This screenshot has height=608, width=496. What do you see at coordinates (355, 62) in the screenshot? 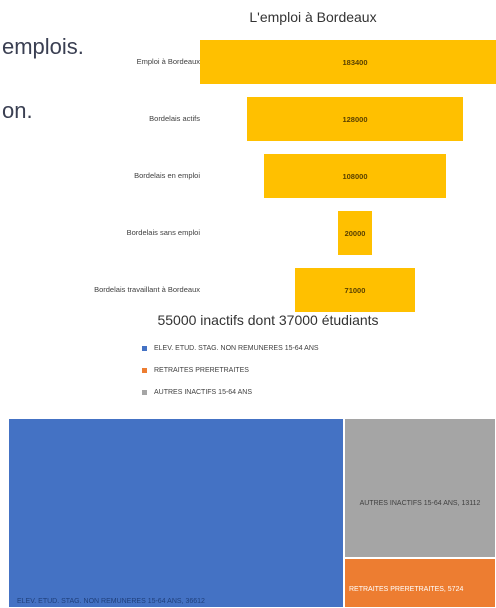
I see `funnel-value-label: 183400` at bounding box center [355, 62].